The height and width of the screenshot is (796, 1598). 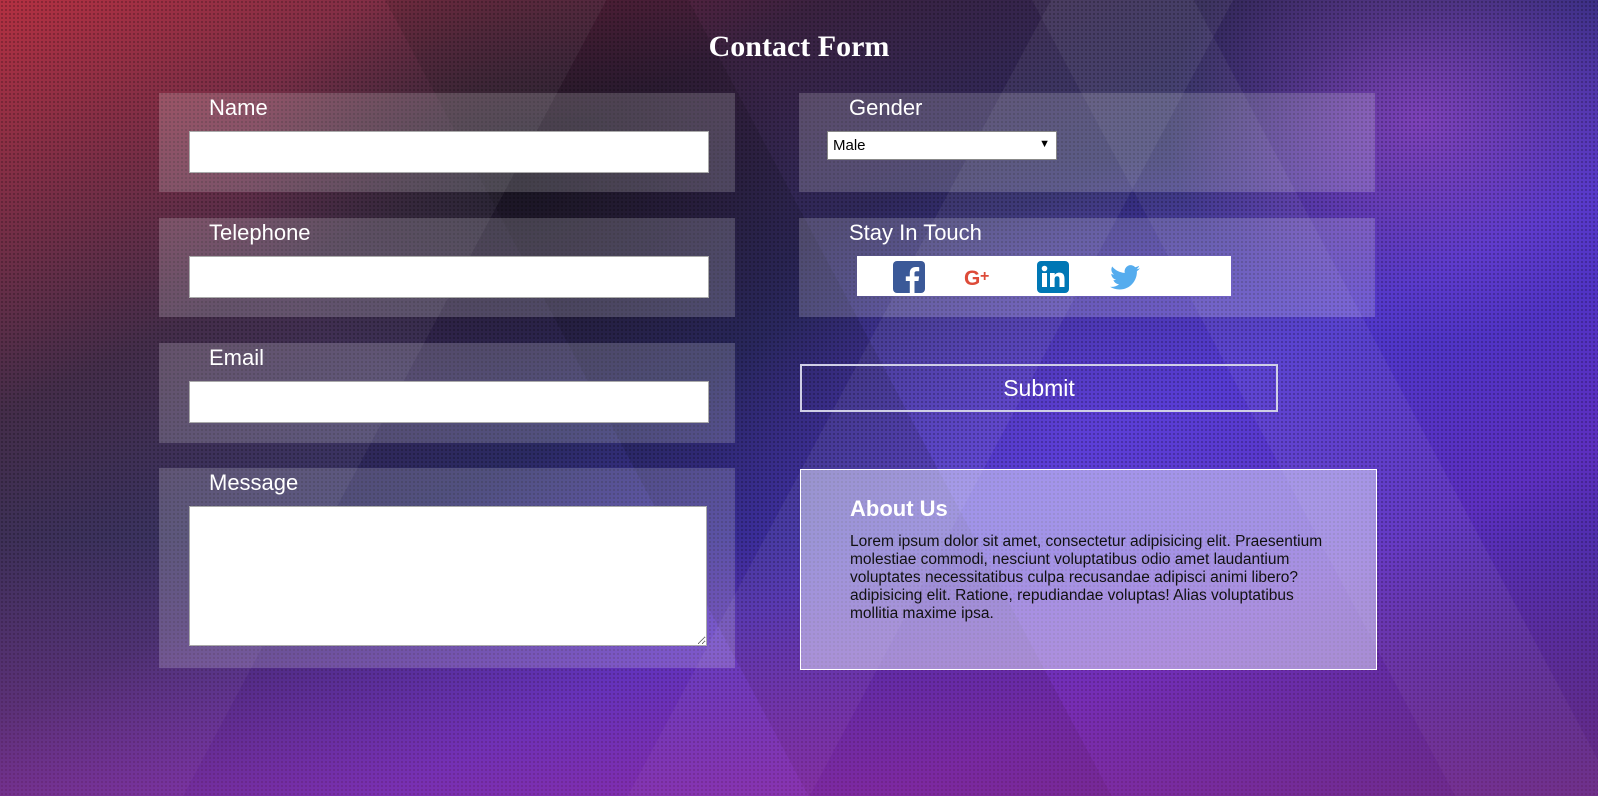 What do you see at coordinates (942, 145) in the screenshot?
I see `gender-select: Male ▼` at bounding box center [942, 145].